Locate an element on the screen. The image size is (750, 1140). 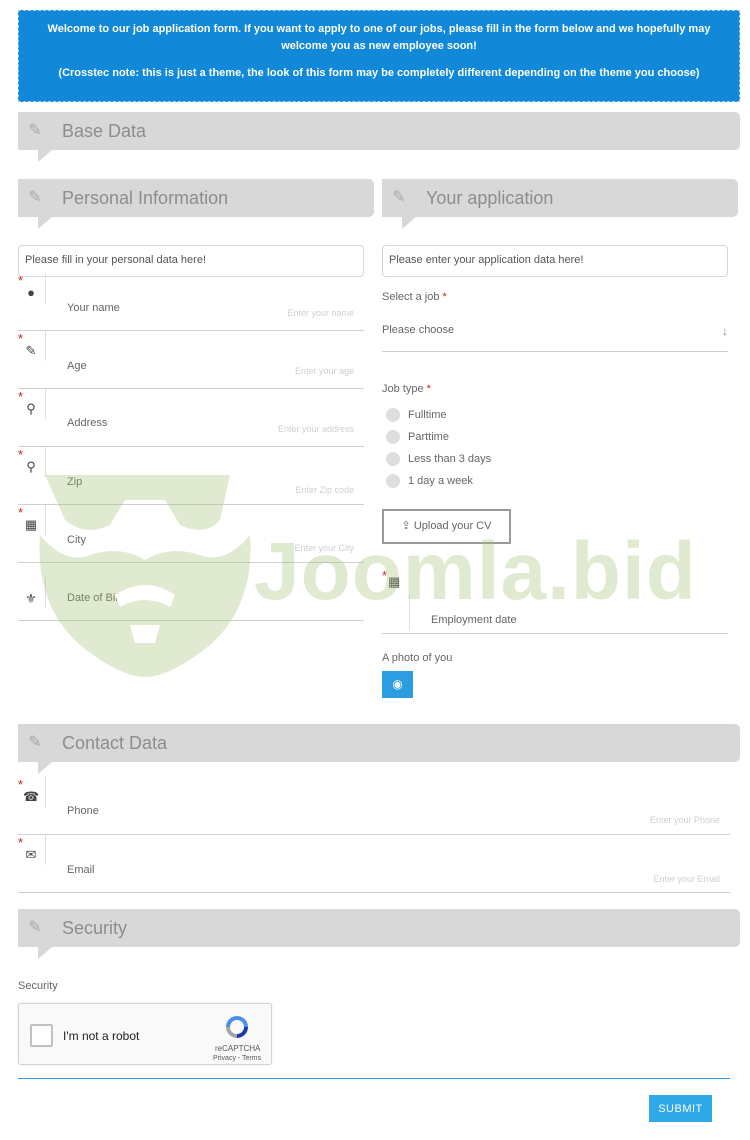
date-of-birth-field: ⚜ Date of Birth is located at coordinates (191, 592).